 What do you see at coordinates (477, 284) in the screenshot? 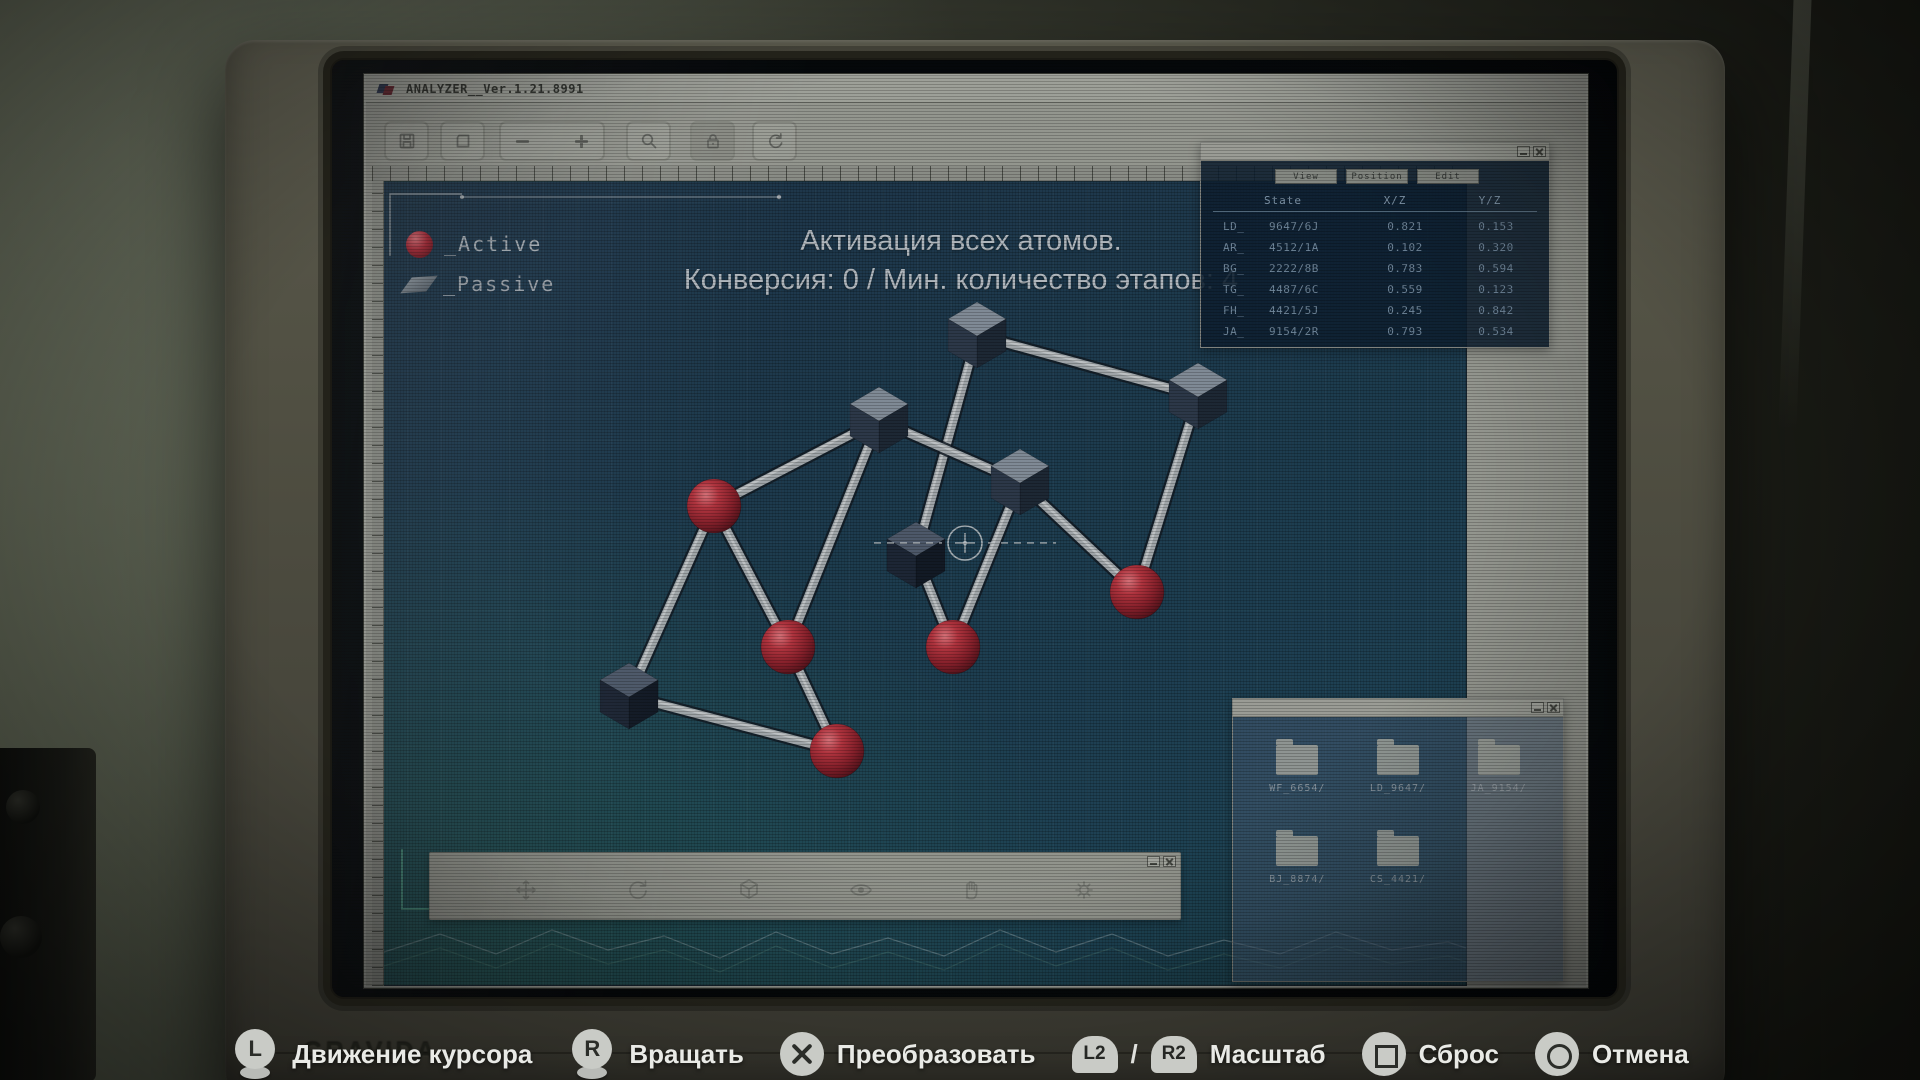
I see `legend-passive-row: _Passive` at bounding box center [477, 284].